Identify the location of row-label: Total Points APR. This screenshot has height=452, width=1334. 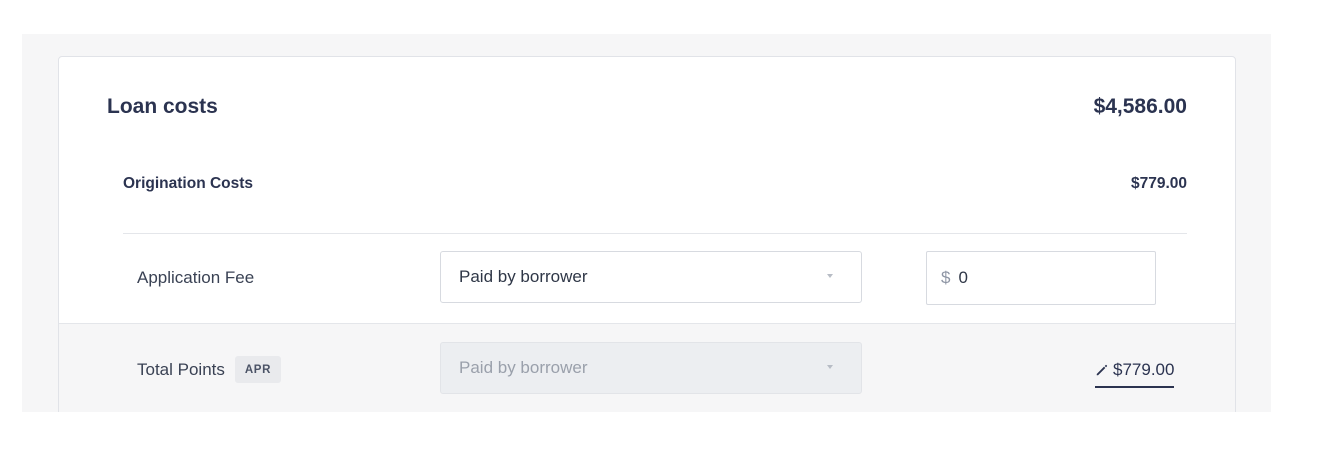
(209, 369).